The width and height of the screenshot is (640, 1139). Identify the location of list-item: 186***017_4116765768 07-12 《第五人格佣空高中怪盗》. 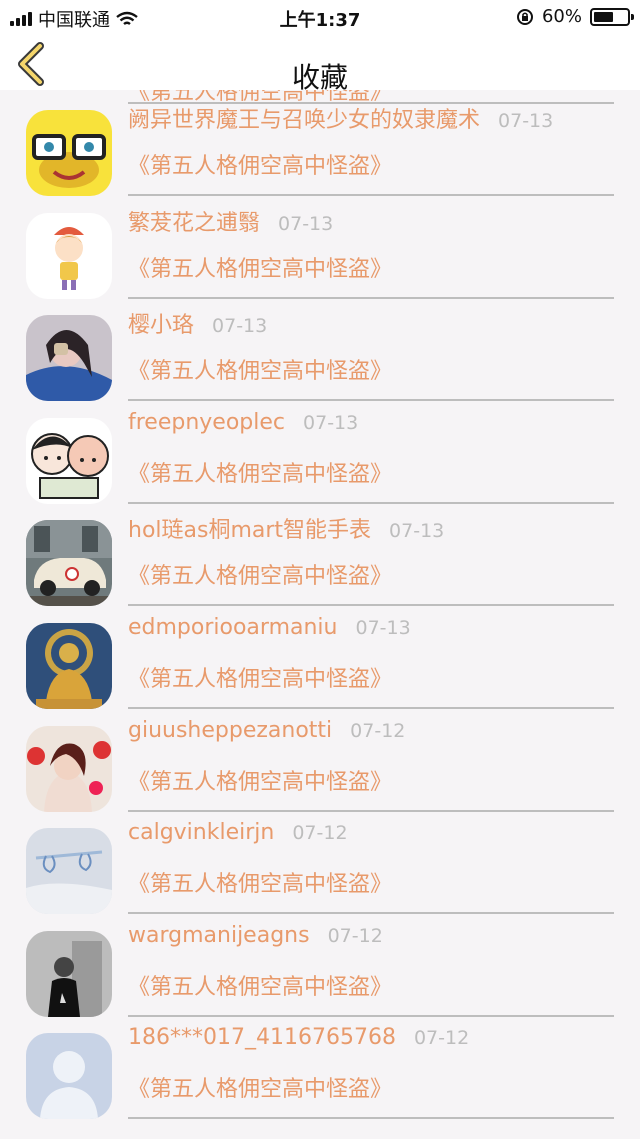
(320, 1076).